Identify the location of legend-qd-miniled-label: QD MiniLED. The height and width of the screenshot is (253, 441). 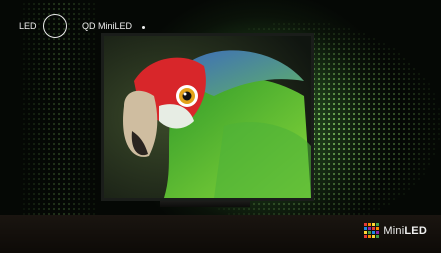
(107, 26).